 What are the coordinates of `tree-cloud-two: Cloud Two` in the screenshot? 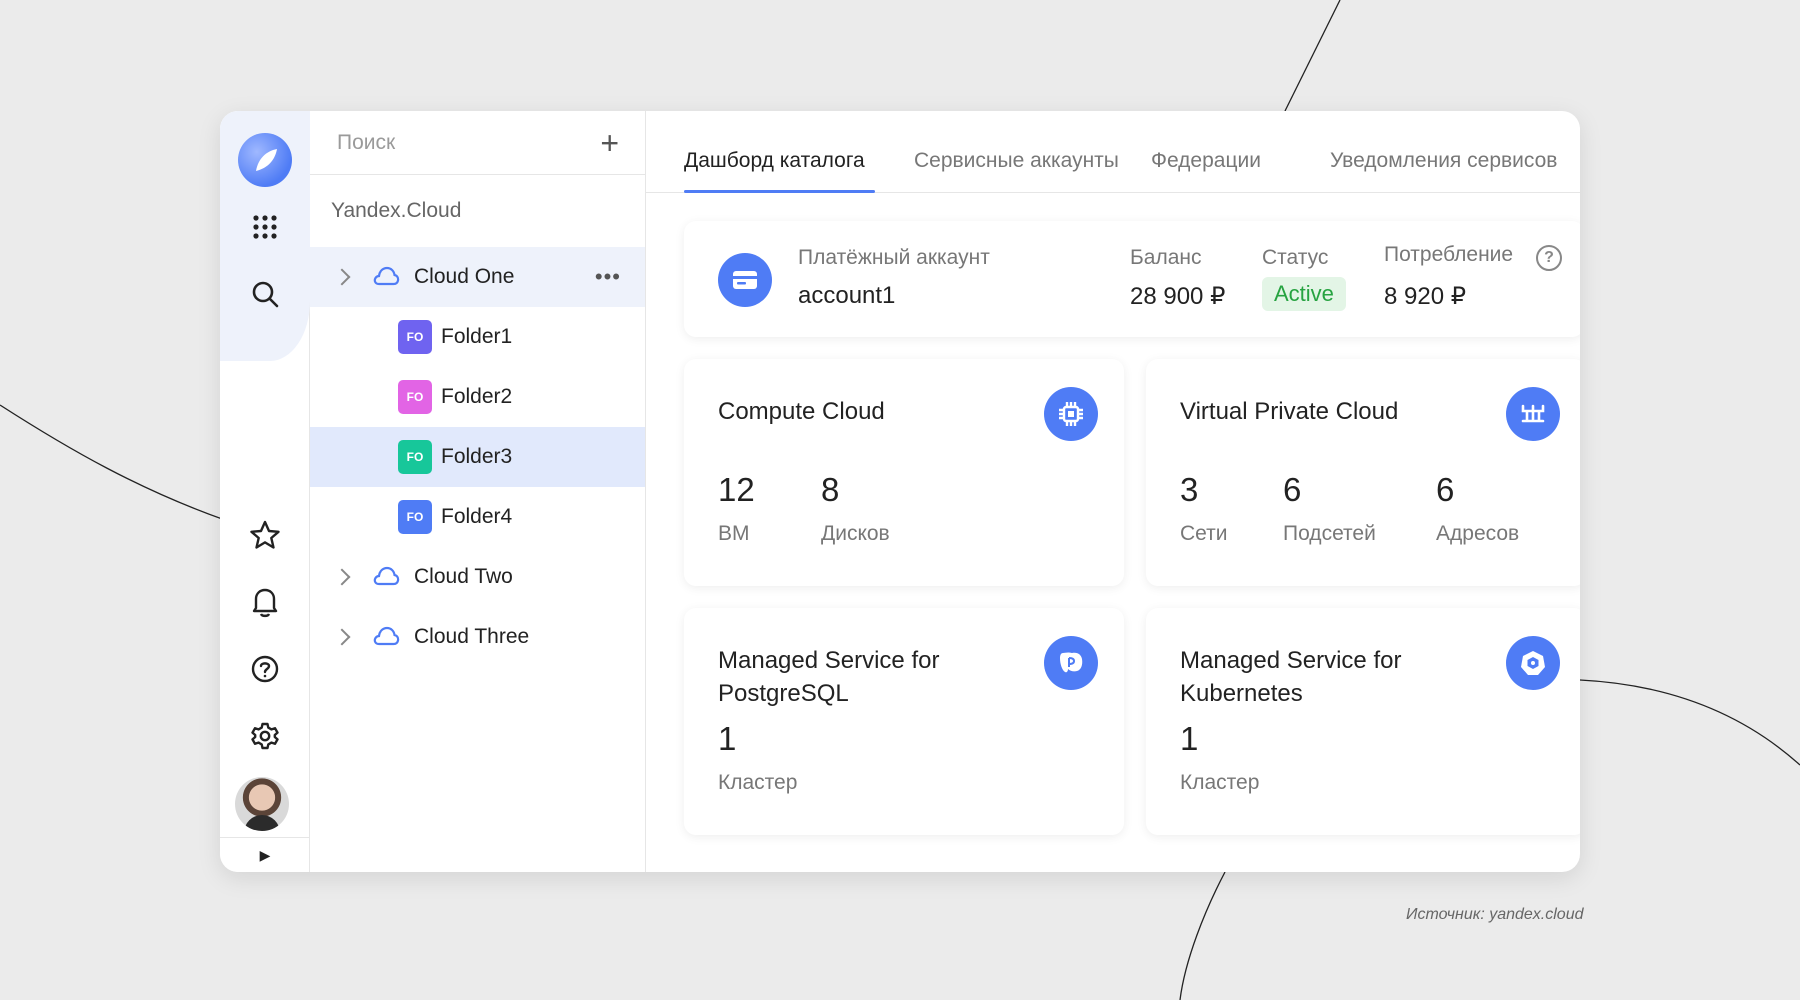 It's located at (477, 577).